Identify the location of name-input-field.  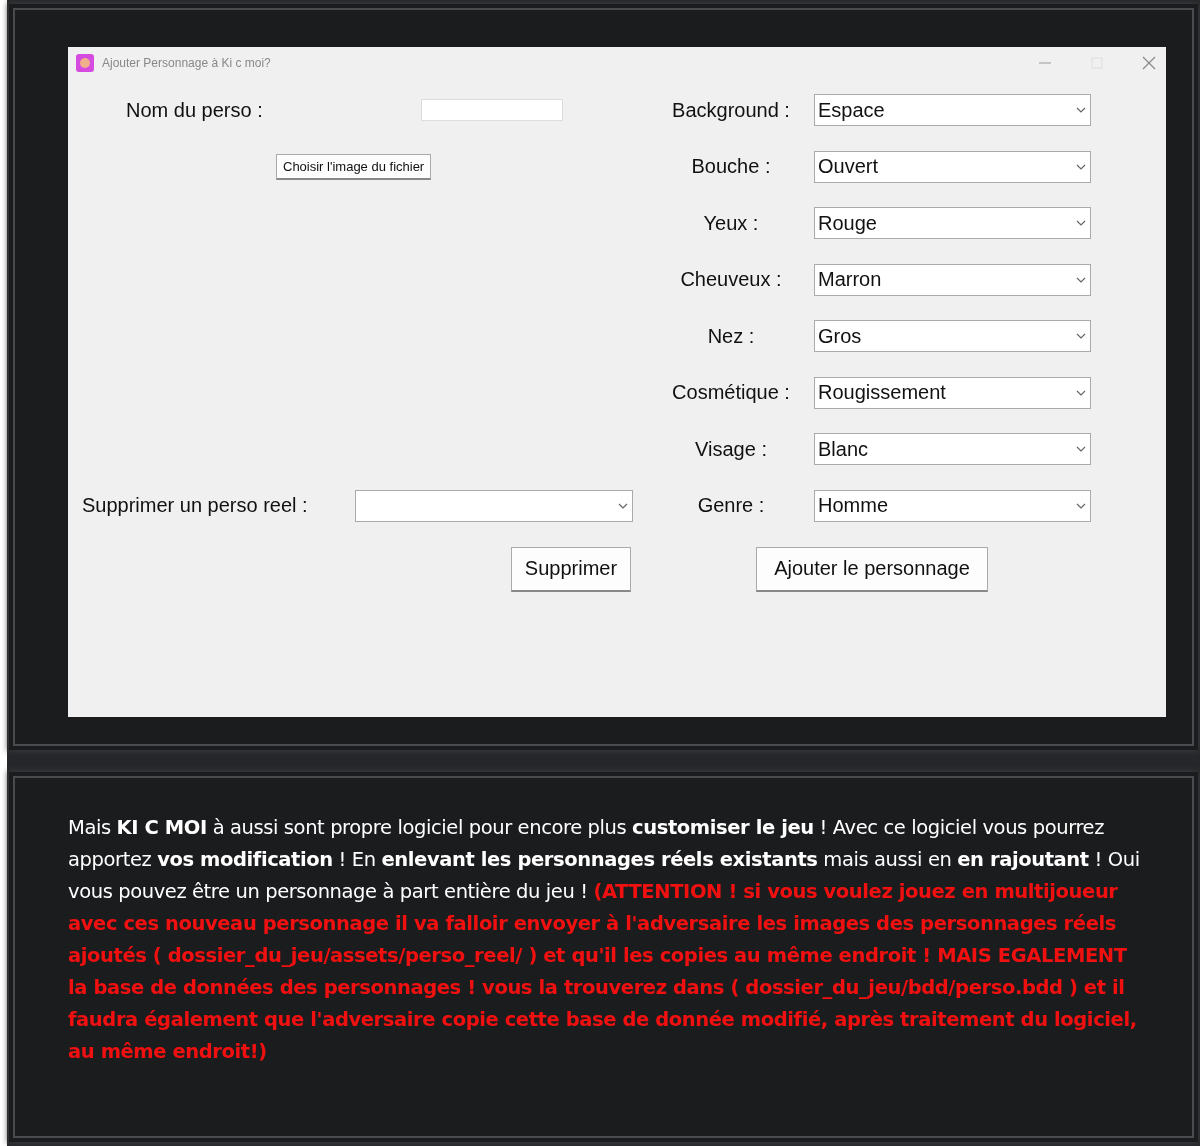
(492, 110).